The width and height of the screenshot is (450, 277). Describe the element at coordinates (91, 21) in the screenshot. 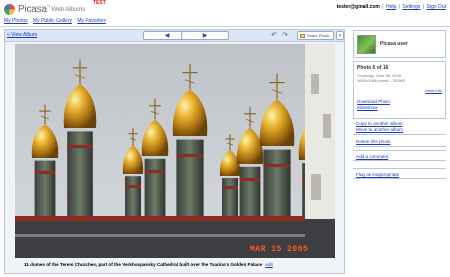

I see `nav-favorites: My Favorites` at that location.